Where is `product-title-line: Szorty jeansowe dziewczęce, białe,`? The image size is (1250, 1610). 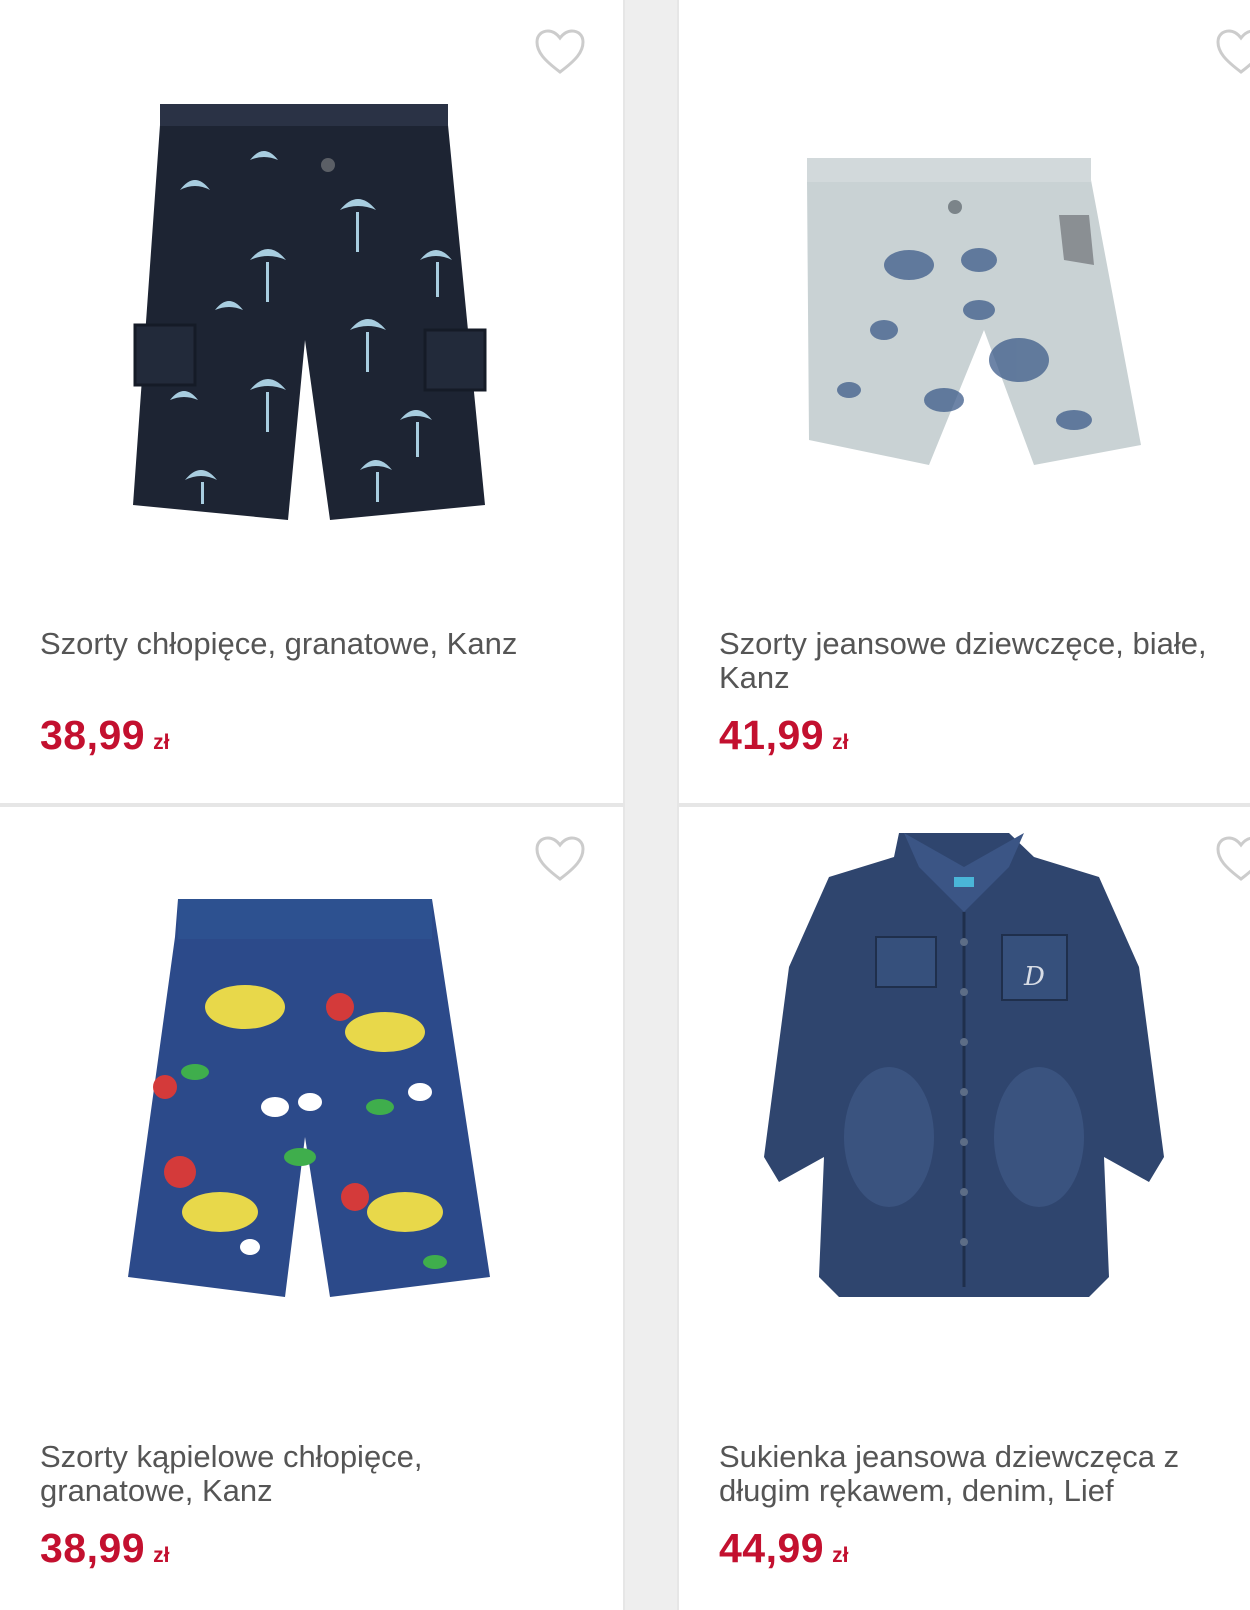
product-title-line: Szorty jeansowe dziewczęce, białe, is located at coordinates (963, 643).